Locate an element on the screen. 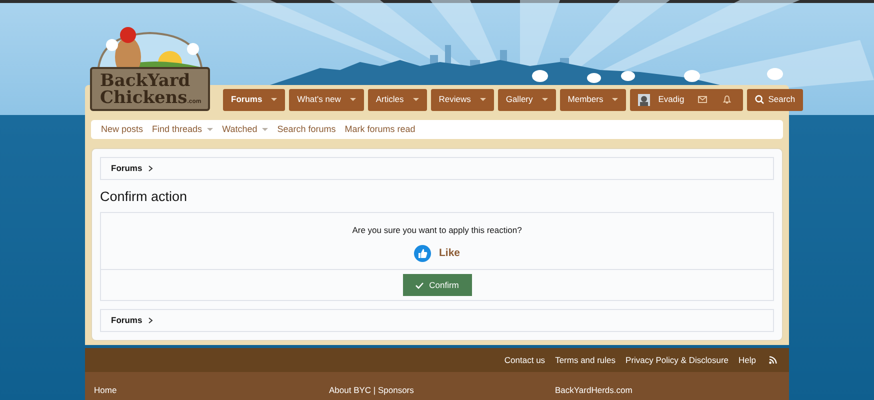 The width and height of the screenshot is (874, 400). footer-link: About BYC | Sponsors is located at coordinates (371, 390).